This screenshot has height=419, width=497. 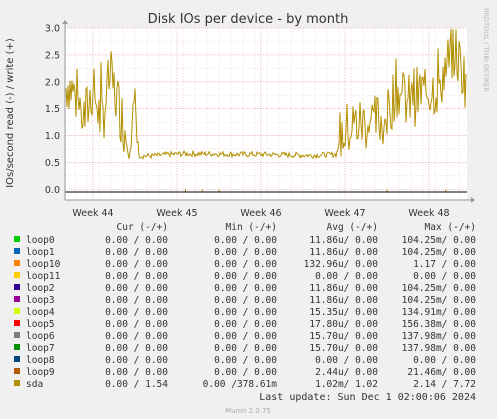 I want to click on legend-value: 2.44u/ 0.00, so click(x=346, y=372).